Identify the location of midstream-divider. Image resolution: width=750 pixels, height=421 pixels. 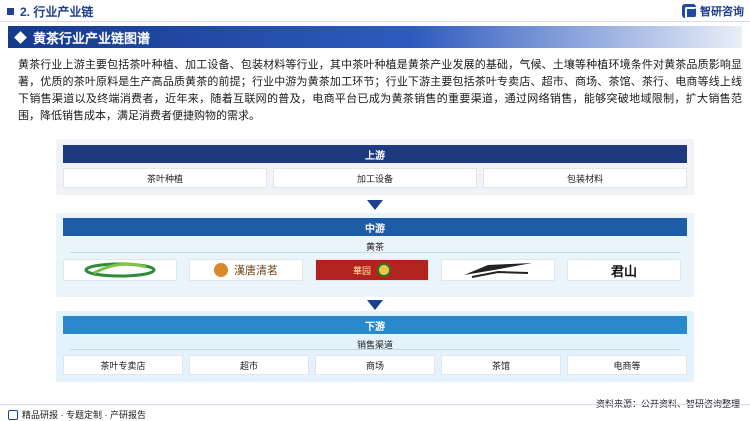
(375, 252).